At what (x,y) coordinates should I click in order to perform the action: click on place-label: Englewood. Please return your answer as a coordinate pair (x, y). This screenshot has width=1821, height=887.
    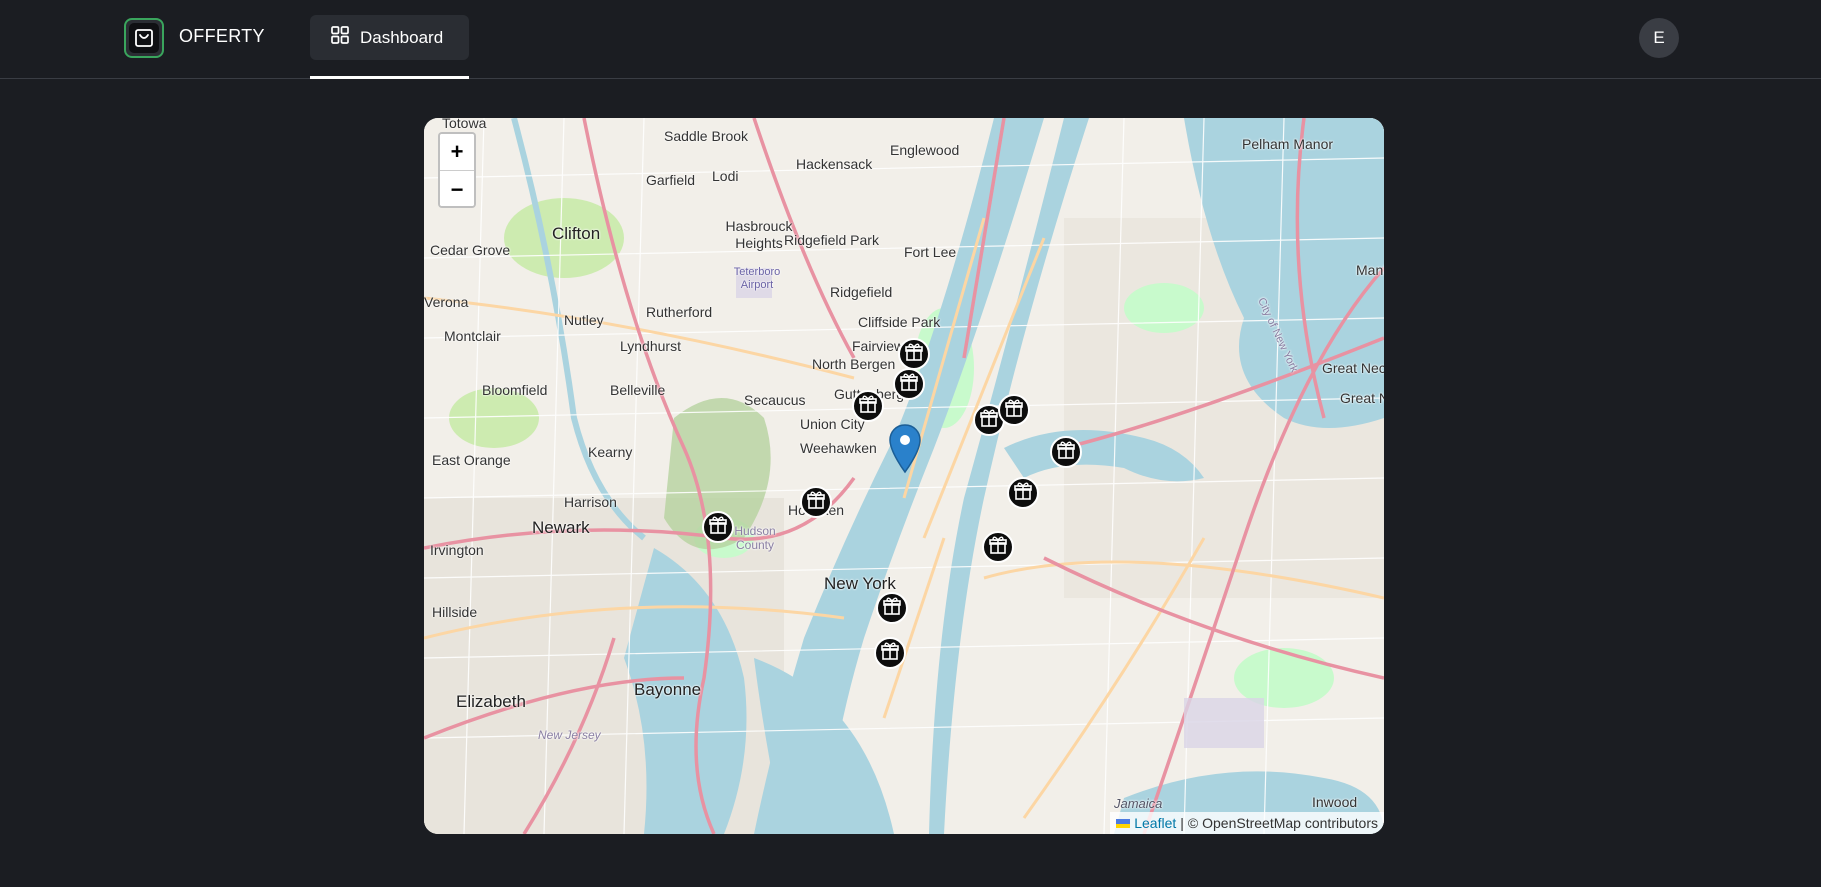
    Looking at the image, I should click on (925, 150).